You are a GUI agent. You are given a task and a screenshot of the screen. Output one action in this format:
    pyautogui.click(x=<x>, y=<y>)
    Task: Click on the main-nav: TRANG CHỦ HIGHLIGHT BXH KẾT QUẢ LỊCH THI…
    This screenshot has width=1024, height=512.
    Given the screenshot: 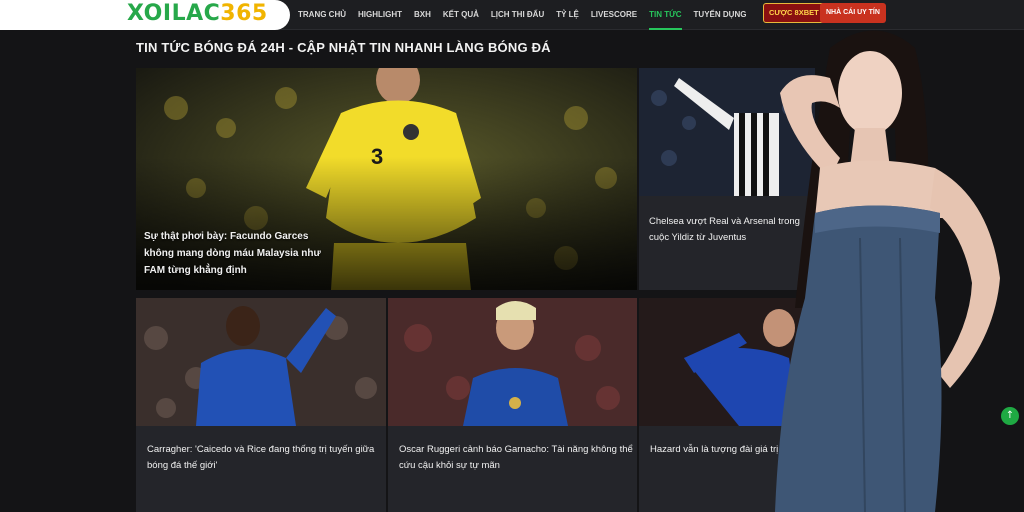 What is the action you would take?
    pyautogui.click(x=528, y=15)
    